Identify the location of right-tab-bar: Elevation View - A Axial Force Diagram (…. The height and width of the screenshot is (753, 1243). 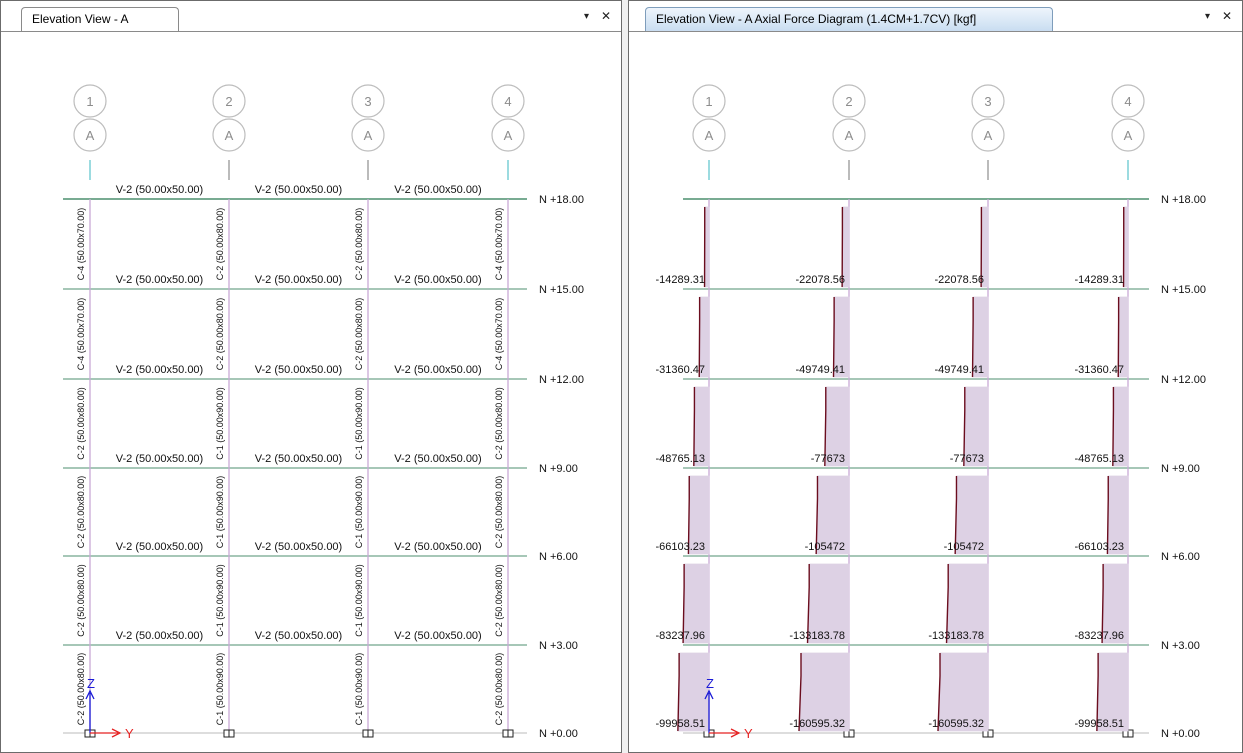
(935, 16).